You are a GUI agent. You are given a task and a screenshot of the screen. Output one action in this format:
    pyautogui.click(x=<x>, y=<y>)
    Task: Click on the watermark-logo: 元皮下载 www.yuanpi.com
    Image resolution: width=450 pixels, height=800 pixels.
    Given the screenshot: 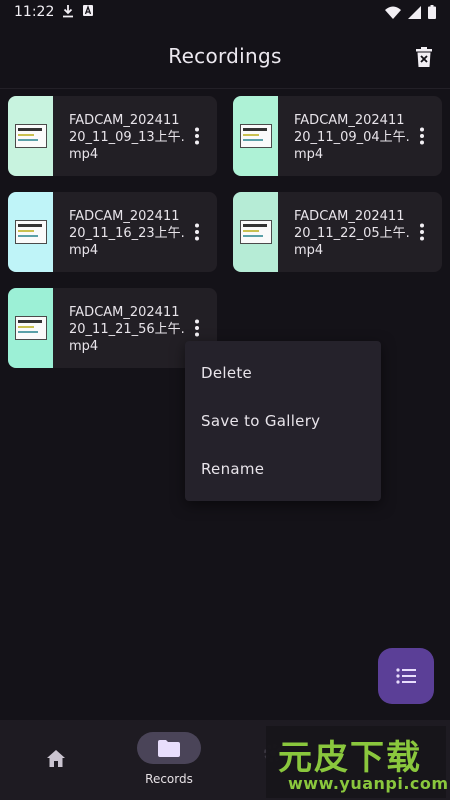 What is the action you would take?
    pyautogui.click(x=357, y=762)
    